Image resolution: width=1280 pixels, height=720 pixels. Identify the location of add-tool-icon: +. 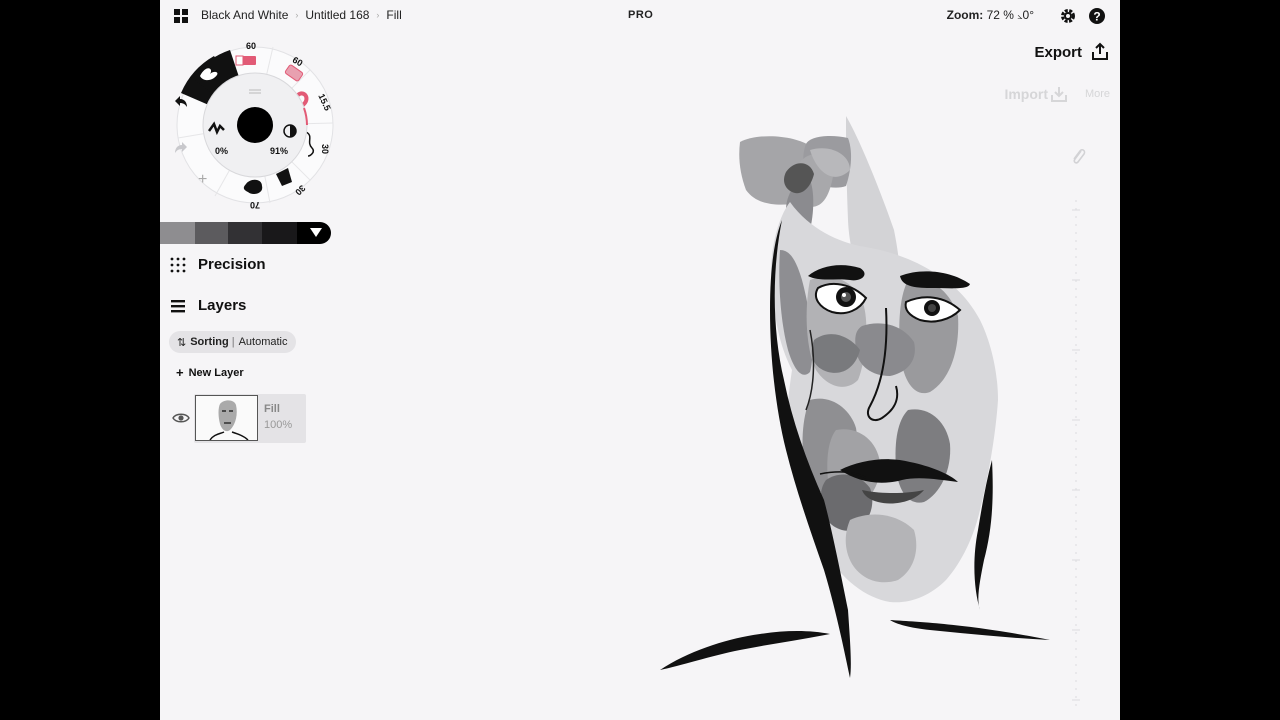
(202, 179).